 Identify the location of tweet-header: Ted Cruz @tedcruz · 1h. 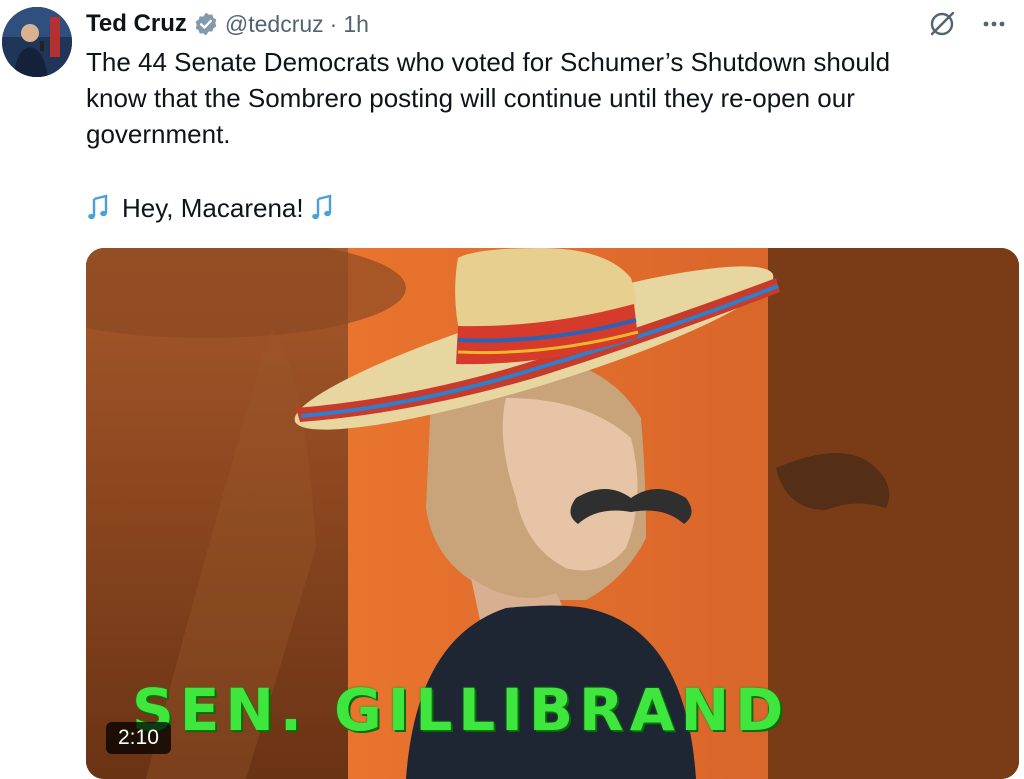
(227, 24).